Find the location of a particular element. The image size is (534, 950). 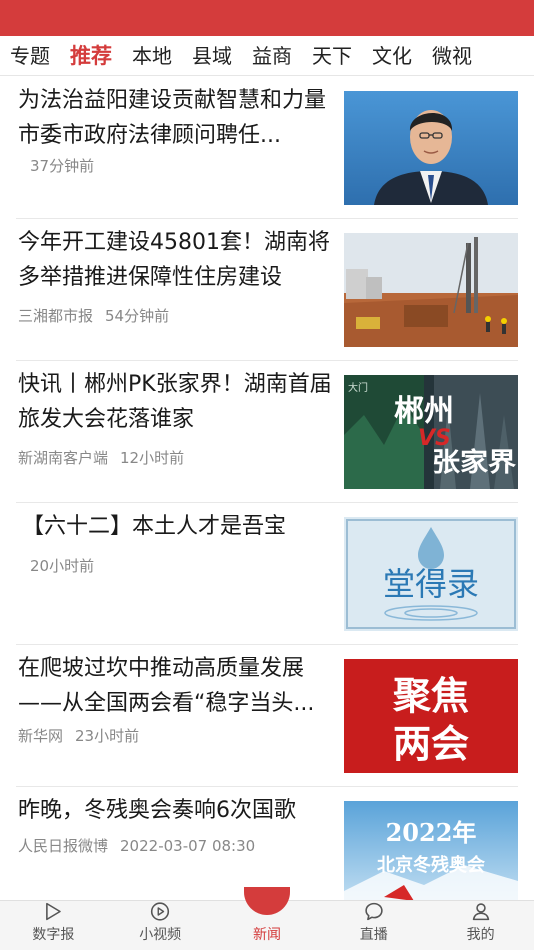

news-meta: 20小时前 is located at coordinates (62, 565).